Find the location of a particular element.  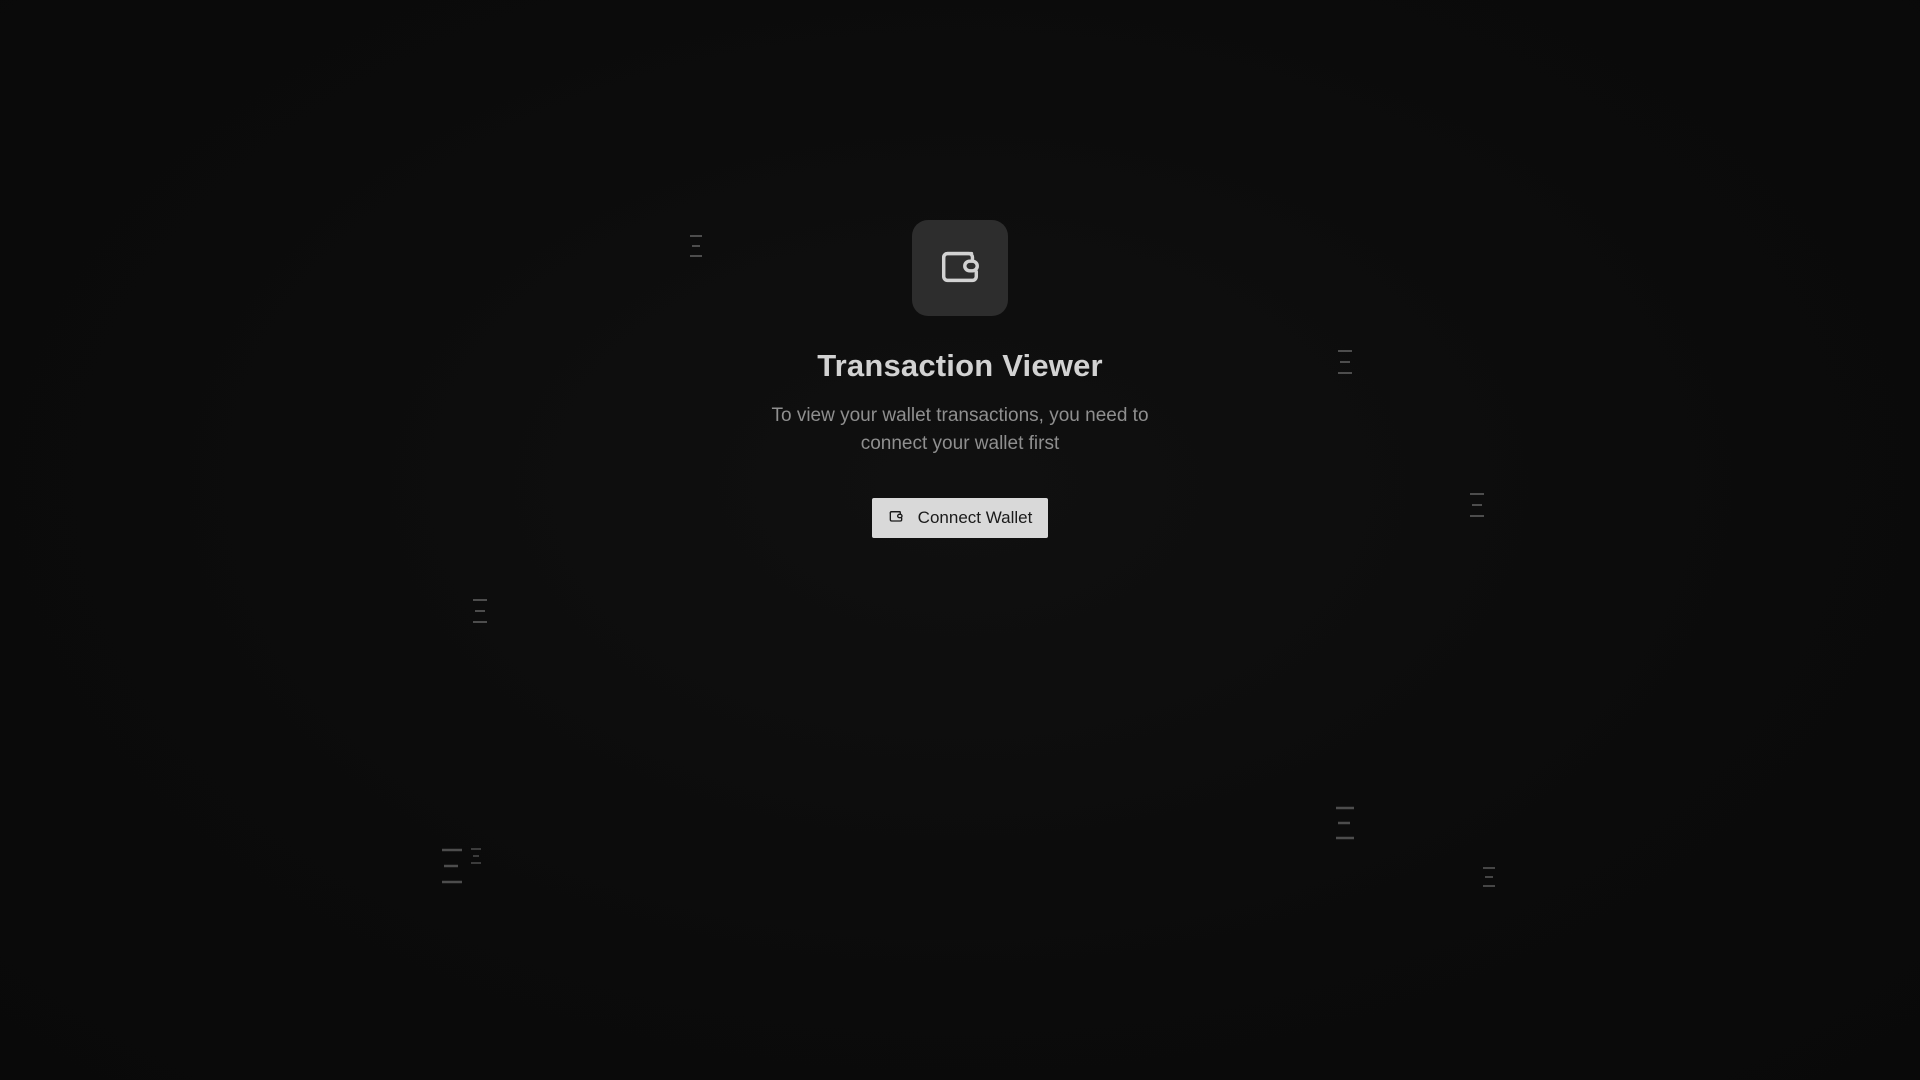

connect-wallet-button: Connect Wallet is located at coordinates (960, 518).